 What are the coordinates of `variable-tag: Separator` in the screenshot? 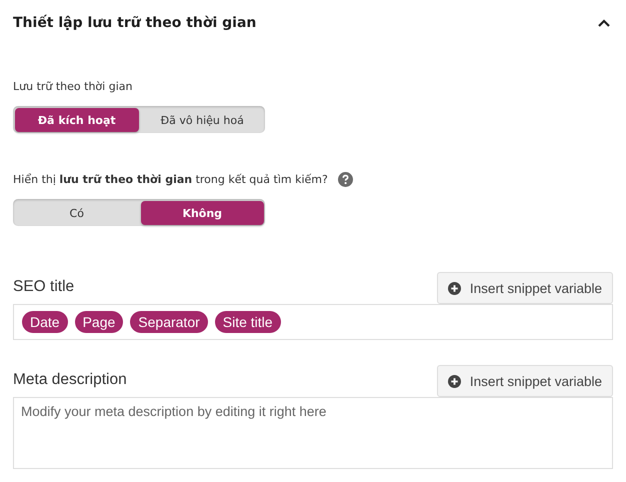 It's located at (169, 322).